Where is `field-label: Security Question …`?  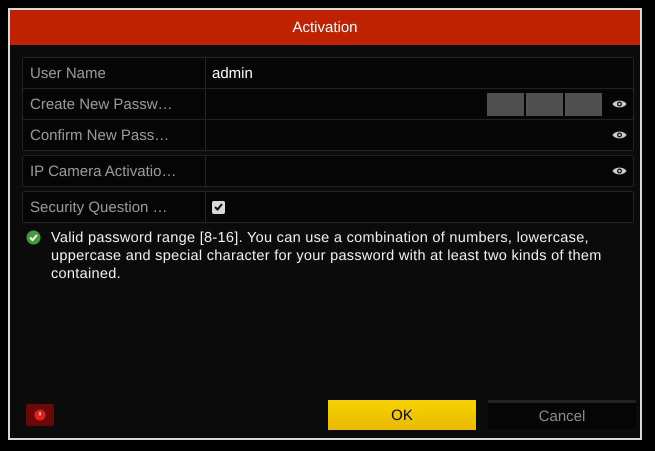 field-label: Security Question … is located at coordinates (114, 207).